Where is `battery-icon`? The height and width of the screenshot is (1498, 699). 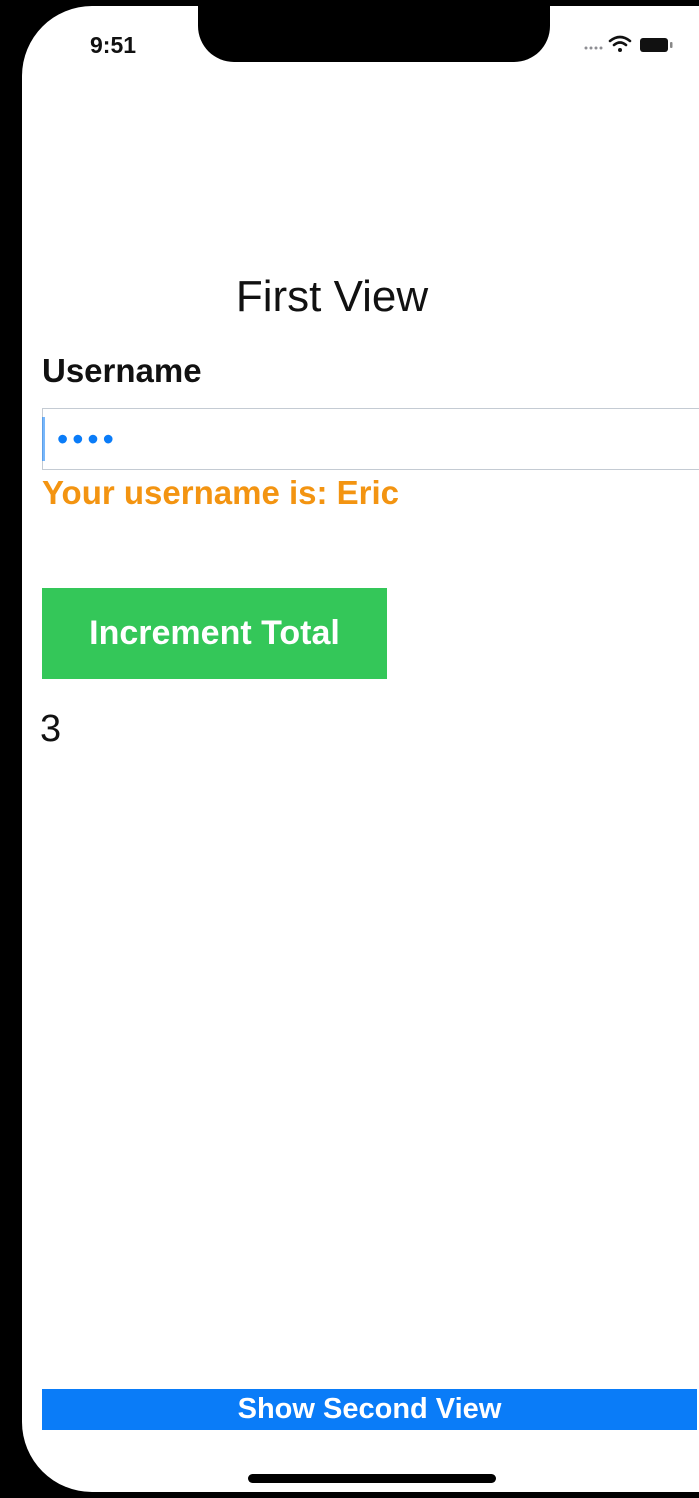
battery-icon is located at coordinates (656, 45).